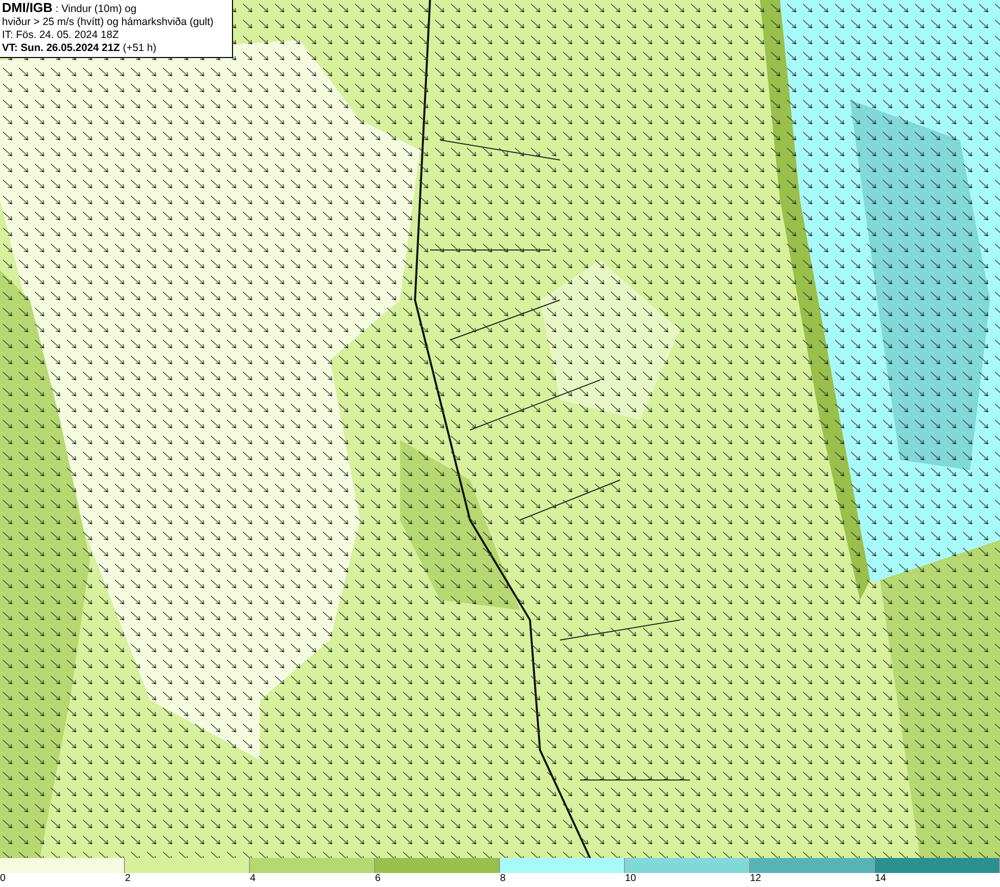 This screenshot has width=1000, height=887. I want to click on info-text: VT: Sun. 26.05.2024 21Z (+51 h), so click(80, 48).